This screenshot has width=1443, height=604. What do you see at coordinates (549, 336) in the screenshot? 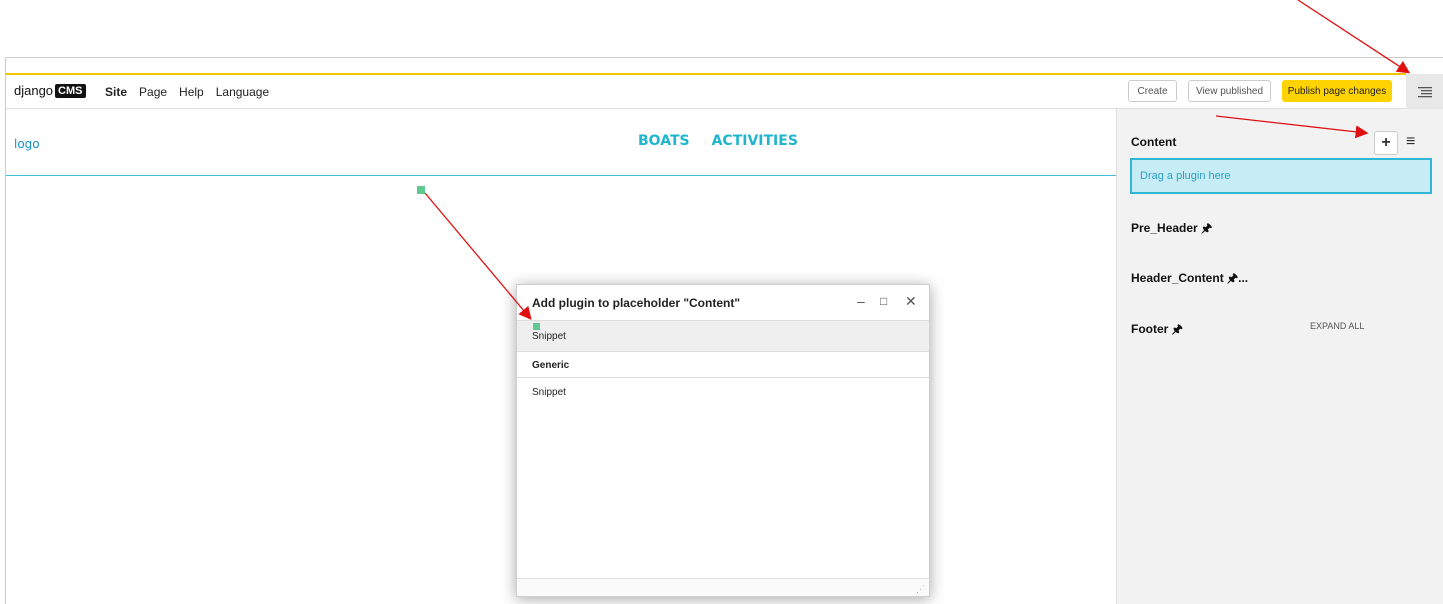
I see `plugin-item-label: Snippet` at bounding box center [549, 336].